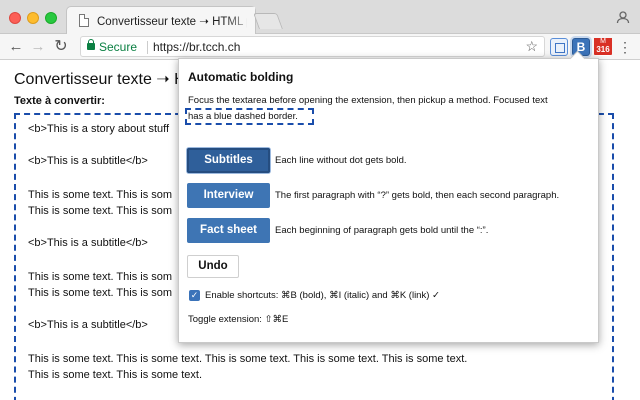 The height and width of the screenshot is (400, 640). I want to click on bookmark-star-icon: ☆, so click(531, 46).